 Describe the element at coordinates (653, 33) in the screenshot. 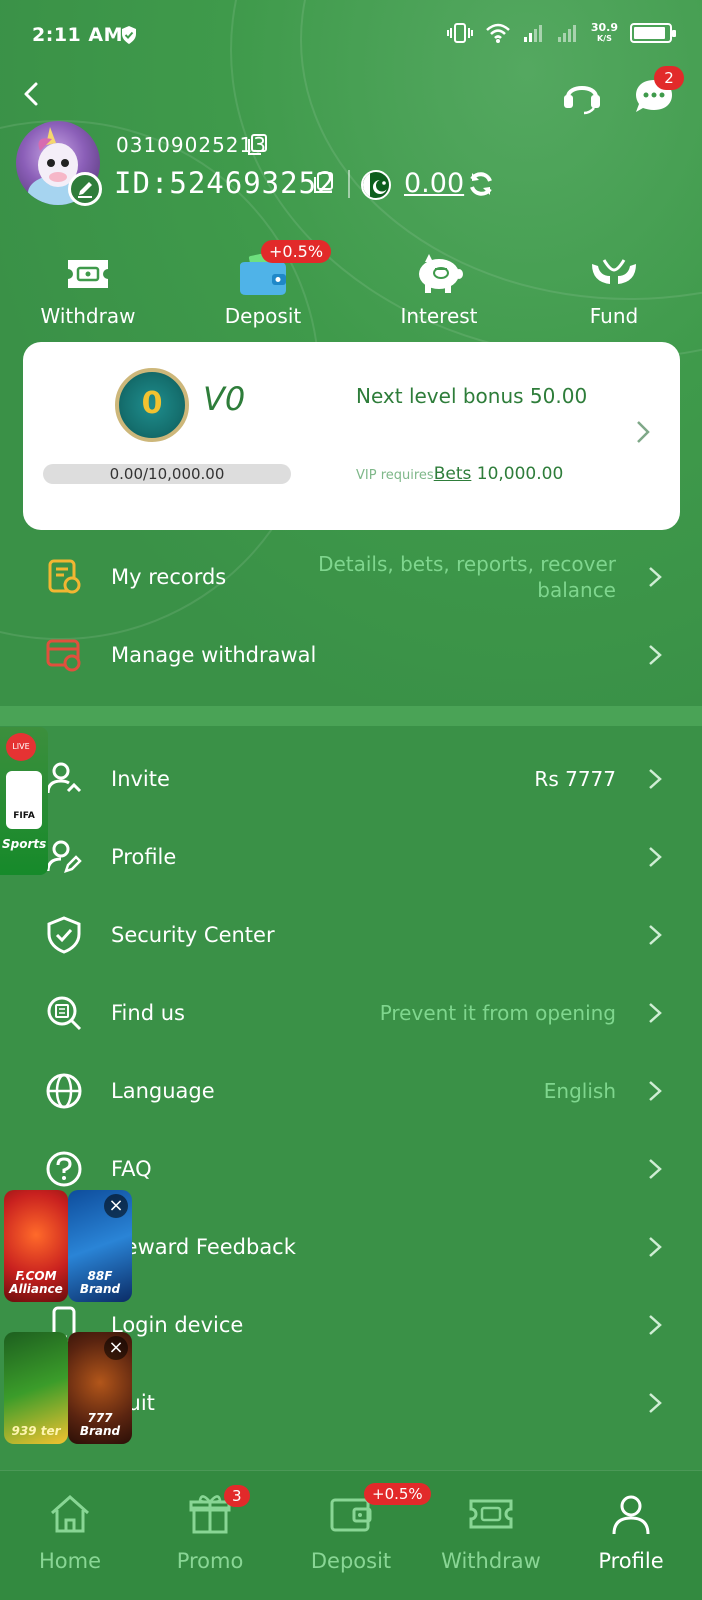

I see `battery-icon` at that location.